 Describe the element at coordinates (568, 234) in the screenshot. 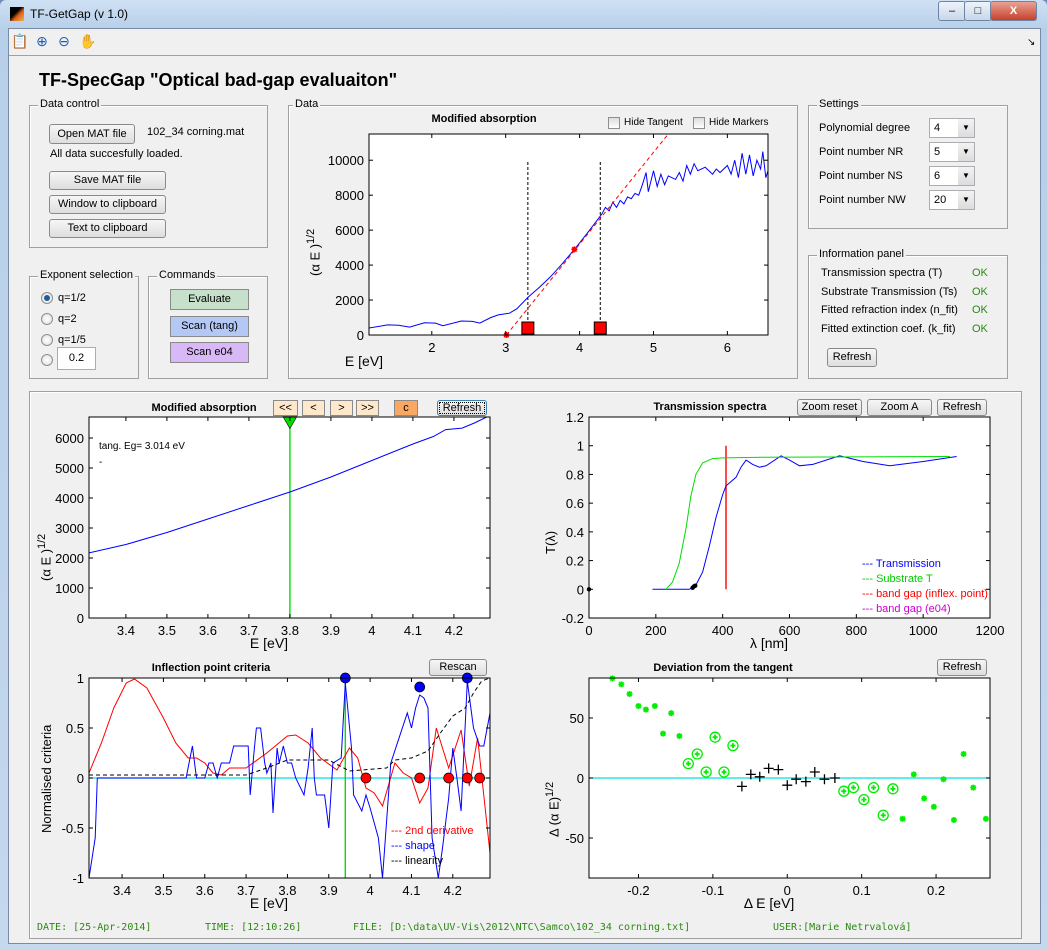

I see `plot-area` at that location.